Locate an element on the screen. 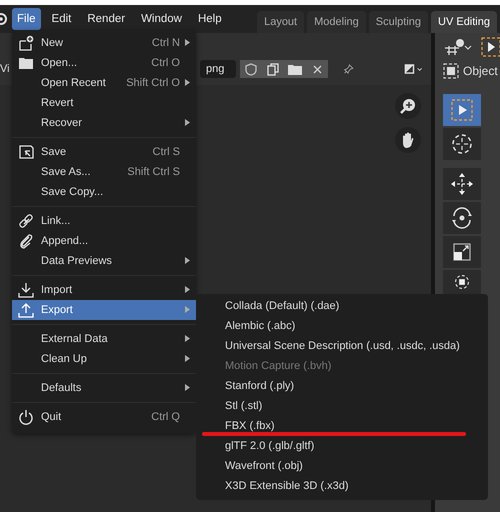 This screenshot has height=512, width=500. image-name-field: png is located at coordinates (218, 69).